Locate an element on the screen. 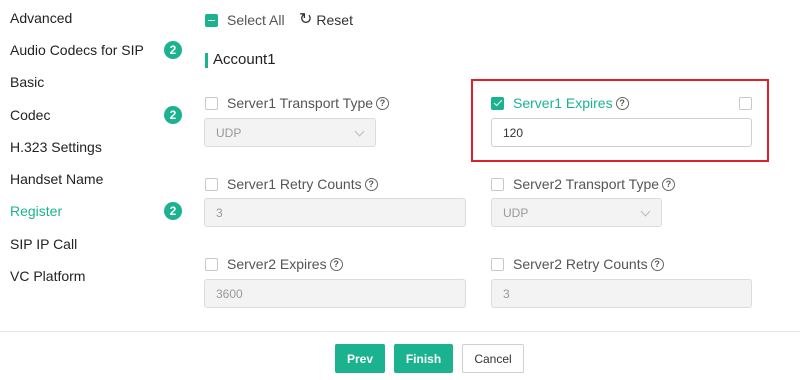  sidebar-item-label: Advanced is located at coordinates (41, 18).